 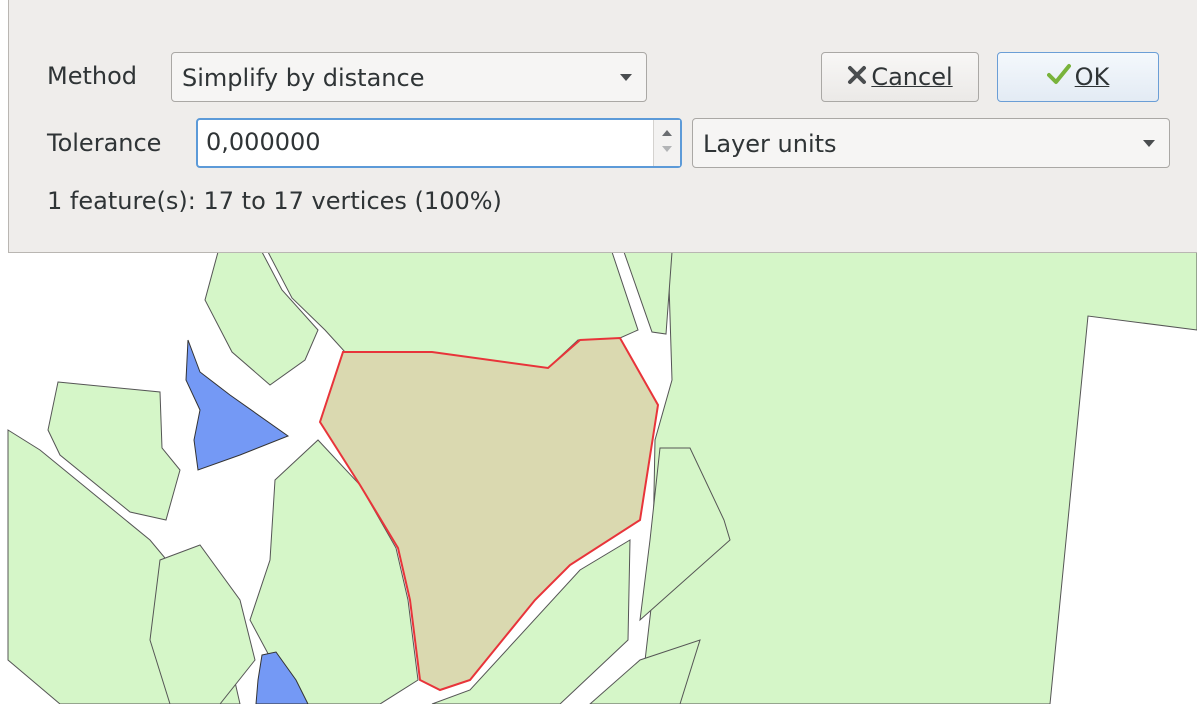 What do you see at coordinates (274, 201) in the screenshot?
I see `status-text: 1 feature(s): 17 to 17 vertices (100%)` at bounding box center [274, 201].